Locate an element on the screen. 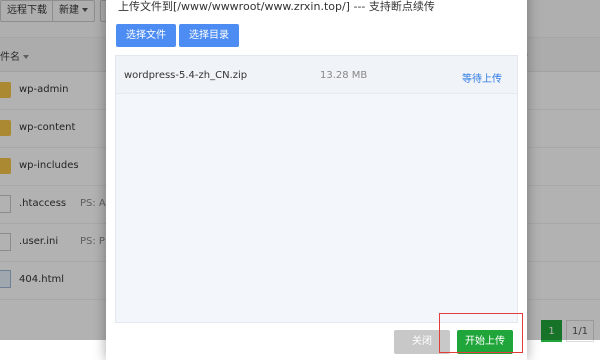 This screenshot has width=600, height=360. upload-file-name: wordpress-5.4-zh_CN.zip is located at coordinates (186, 75).